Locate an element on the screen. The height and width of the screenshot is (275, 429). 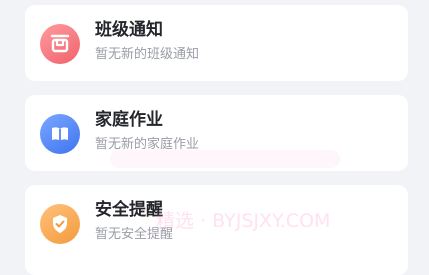
card-subtitle: 暂无安全提醒 is located at coordinates (134, 234).